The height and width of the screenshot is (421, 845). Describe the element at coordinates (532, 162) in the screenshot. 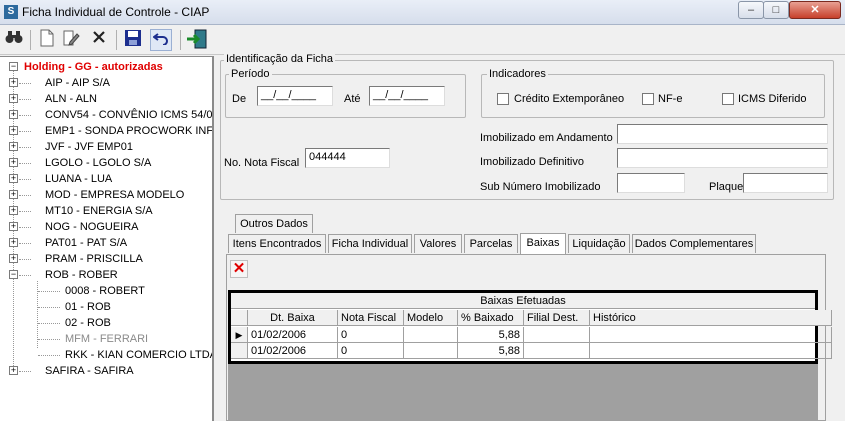

I see `imobilizado-definitivo-label: Imobilizado Definitivo` at that location.